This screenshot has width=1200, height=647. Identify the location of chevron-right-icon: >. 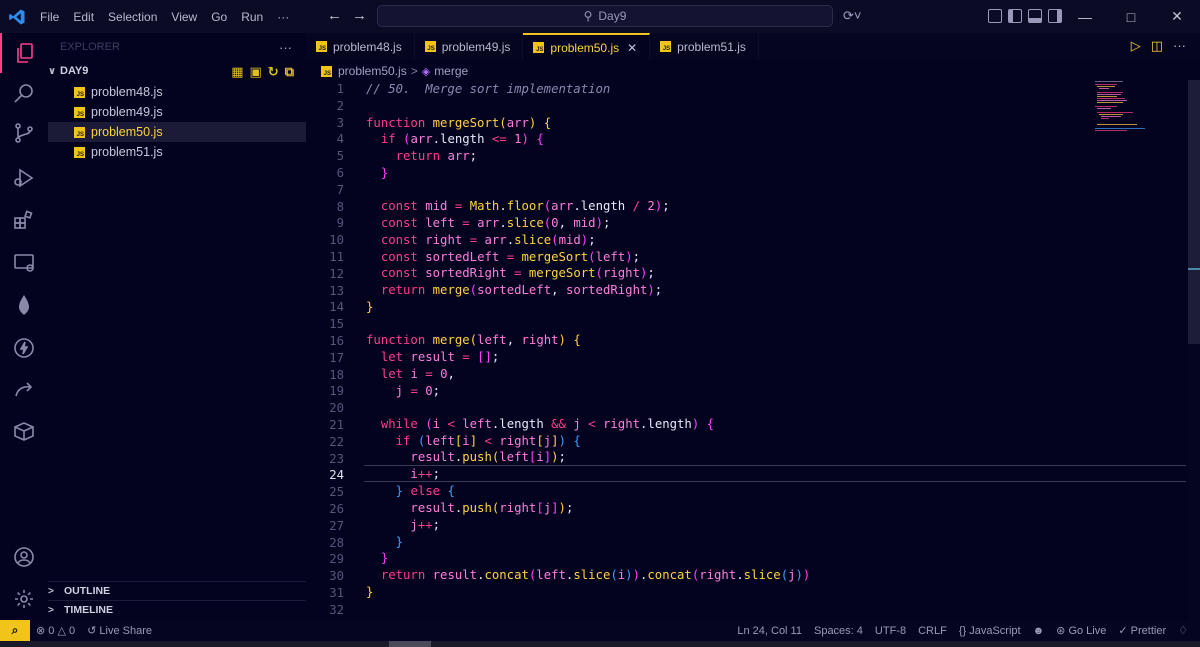
(51, 591).